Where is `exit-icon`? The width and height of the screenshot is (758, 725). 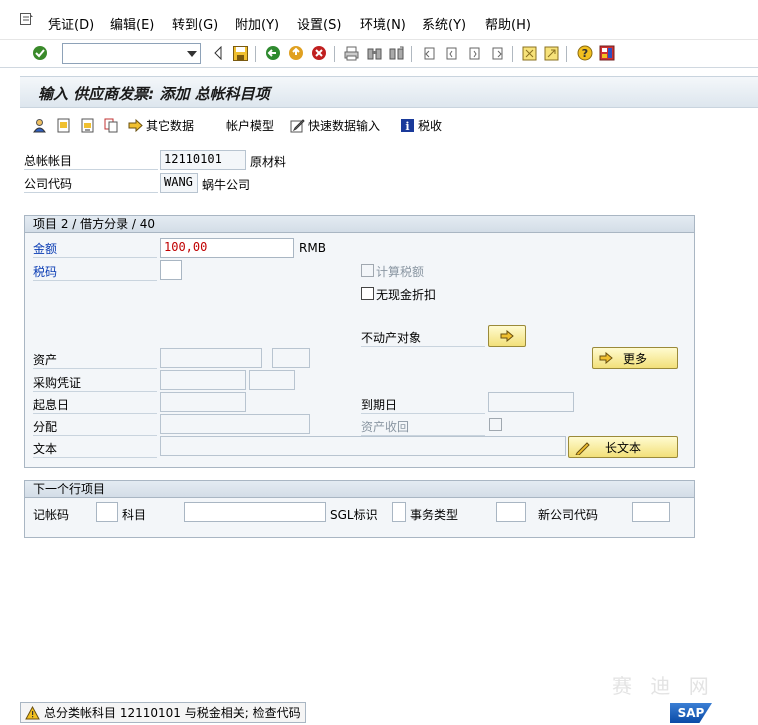
exit-icon is located at coordinates (296, 53).